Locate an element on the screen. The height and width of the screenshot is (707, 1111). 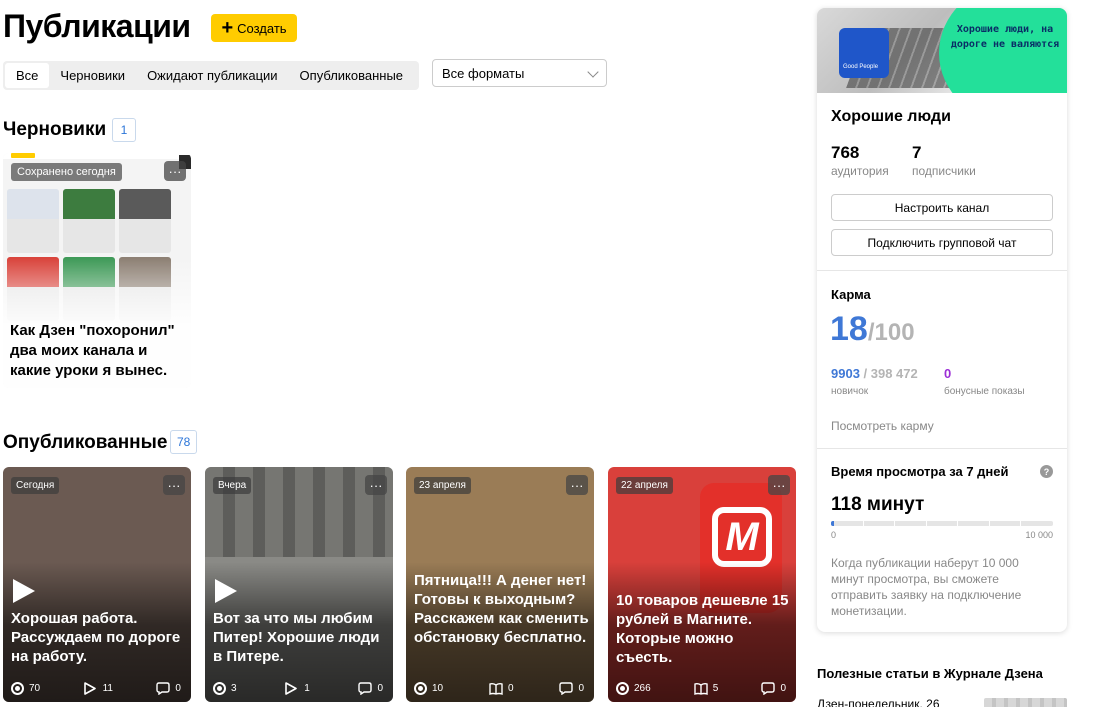
audience-count: 768 is located at coordinates (845, 152).